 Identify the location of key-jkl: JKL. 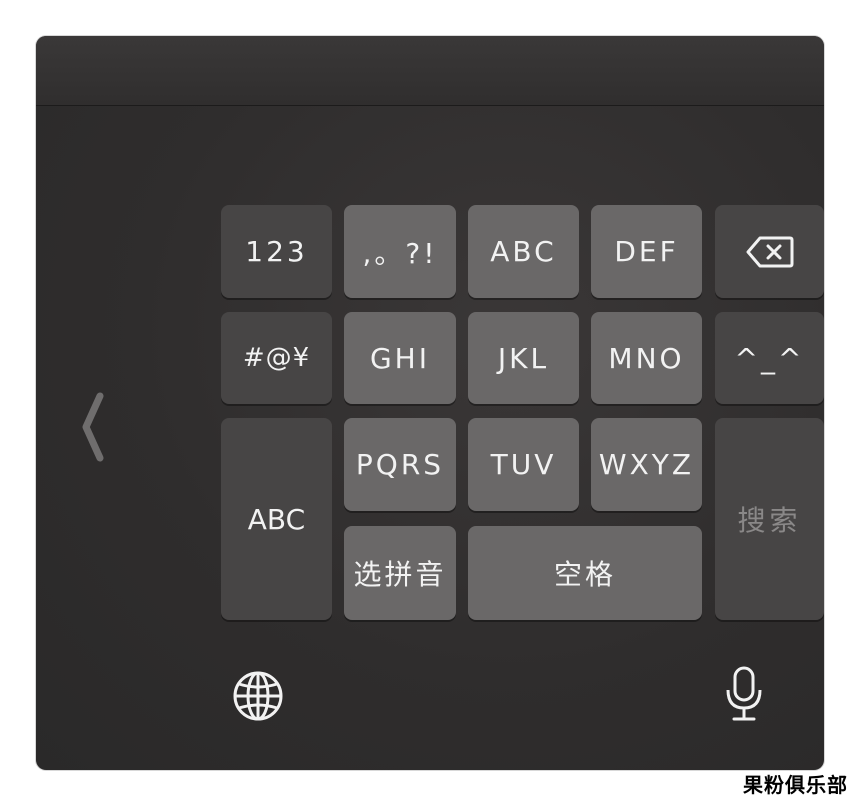
(523, 358).